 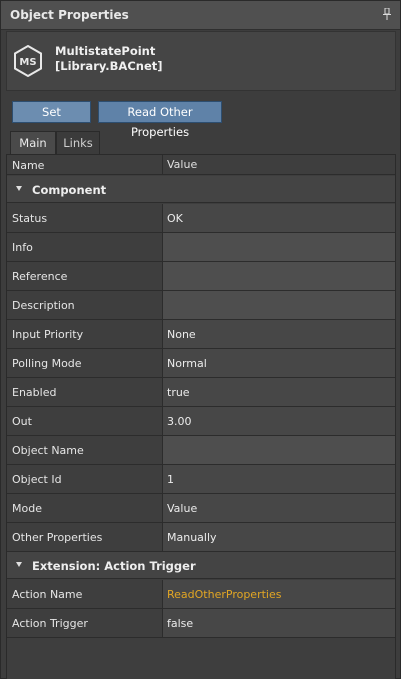 What do you see at coordinates (30, 218) in the screenshot?
I see `property-name: Status` at bounding box center [30, 218].